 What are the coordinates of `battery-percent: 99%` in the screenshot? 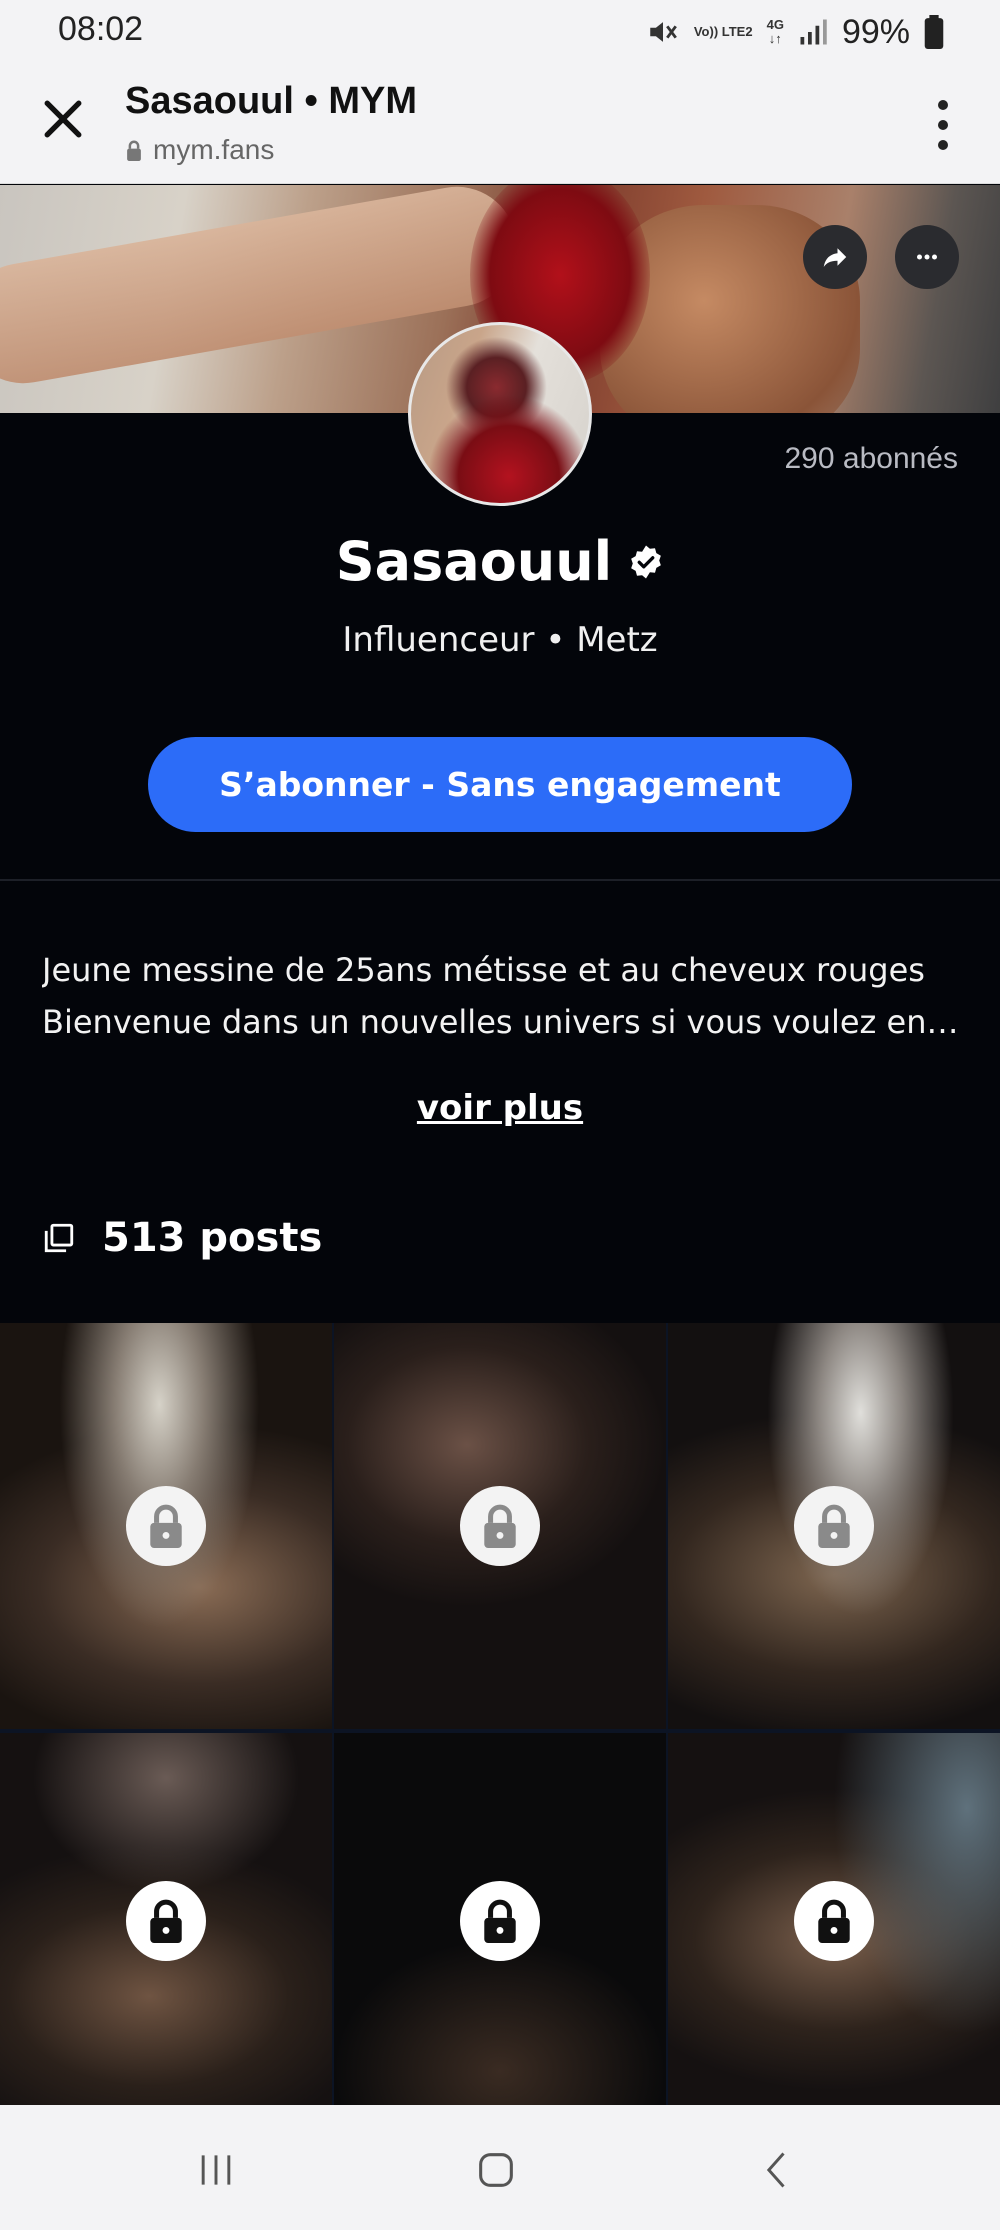 It's located at (875, 31).